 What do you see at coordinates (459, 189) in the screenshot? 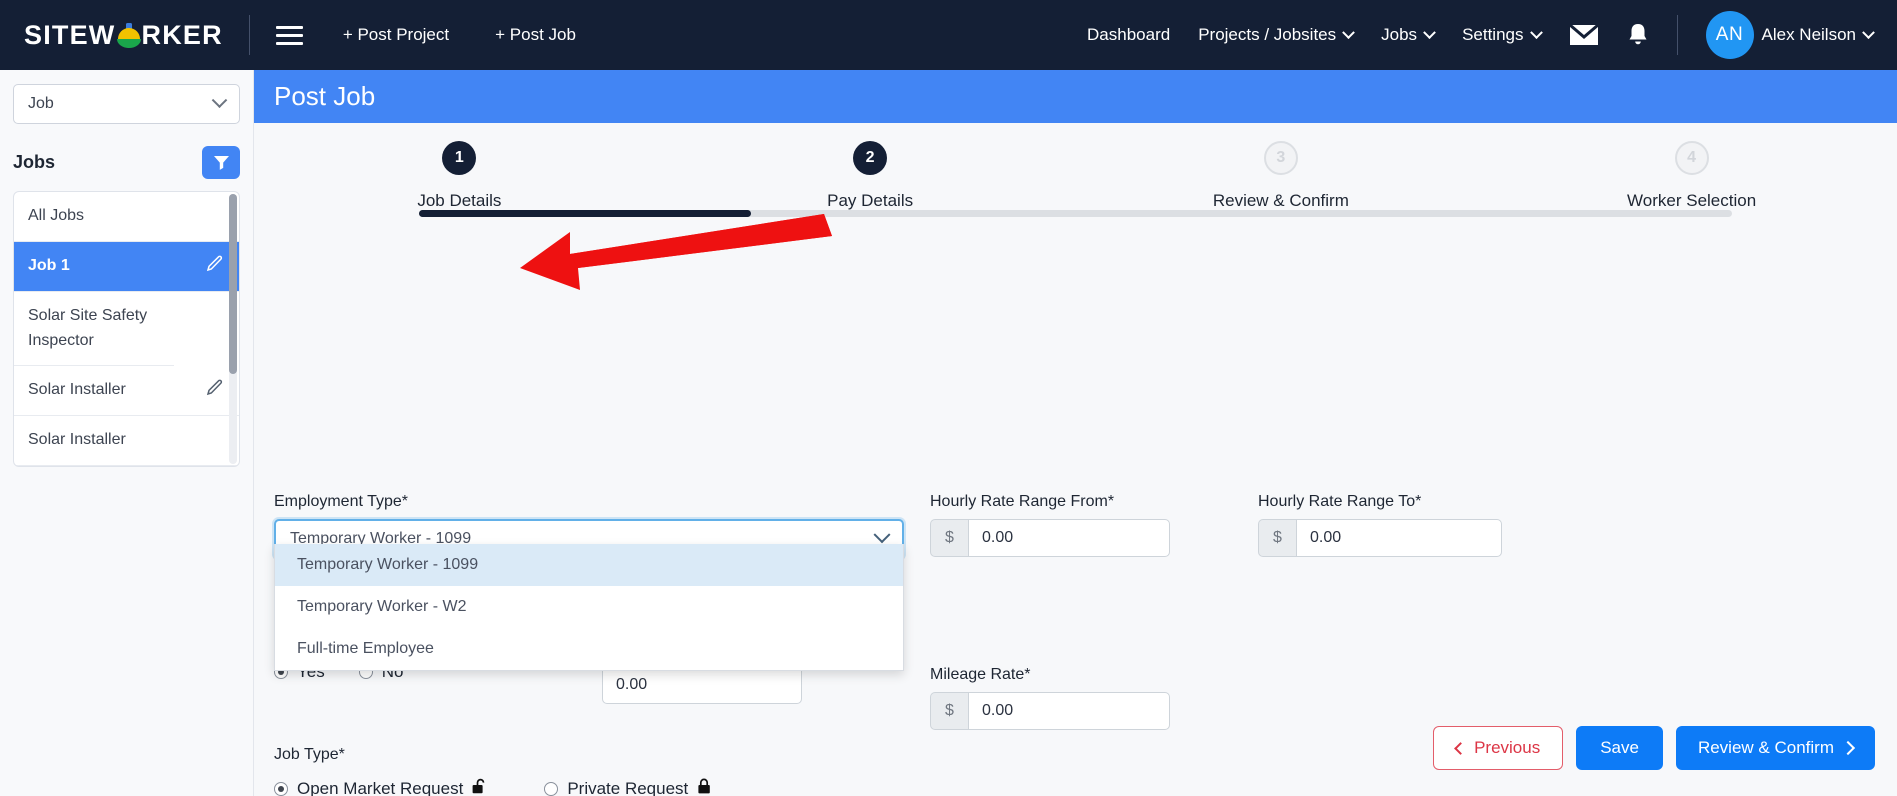
I see `stepper-step-1: 1 Job Details` at bounding box center [459, 189].